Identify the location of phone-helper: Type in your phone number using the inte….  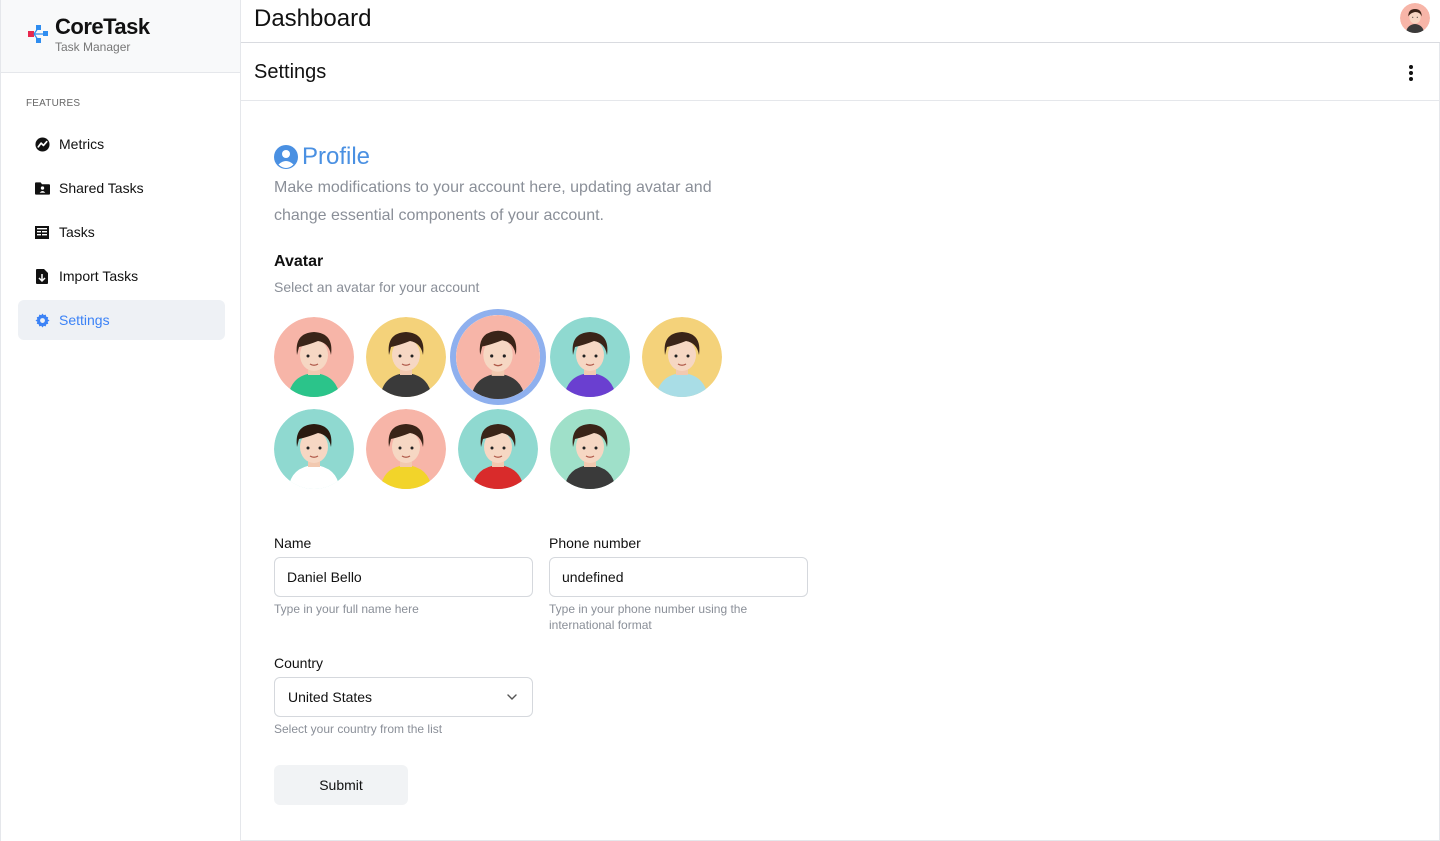
(648, 617).